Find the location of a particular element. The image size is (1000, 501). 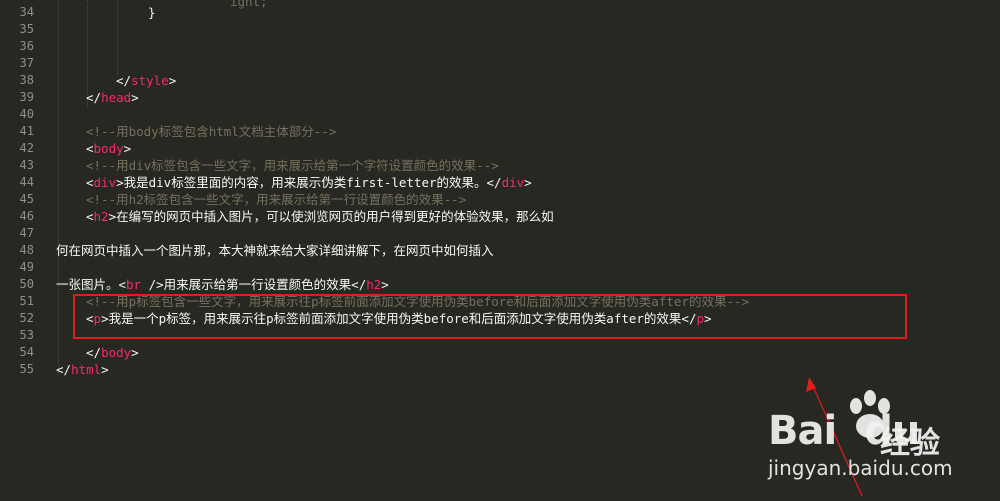

line-number: 53 is located at coordinates (26, 335).